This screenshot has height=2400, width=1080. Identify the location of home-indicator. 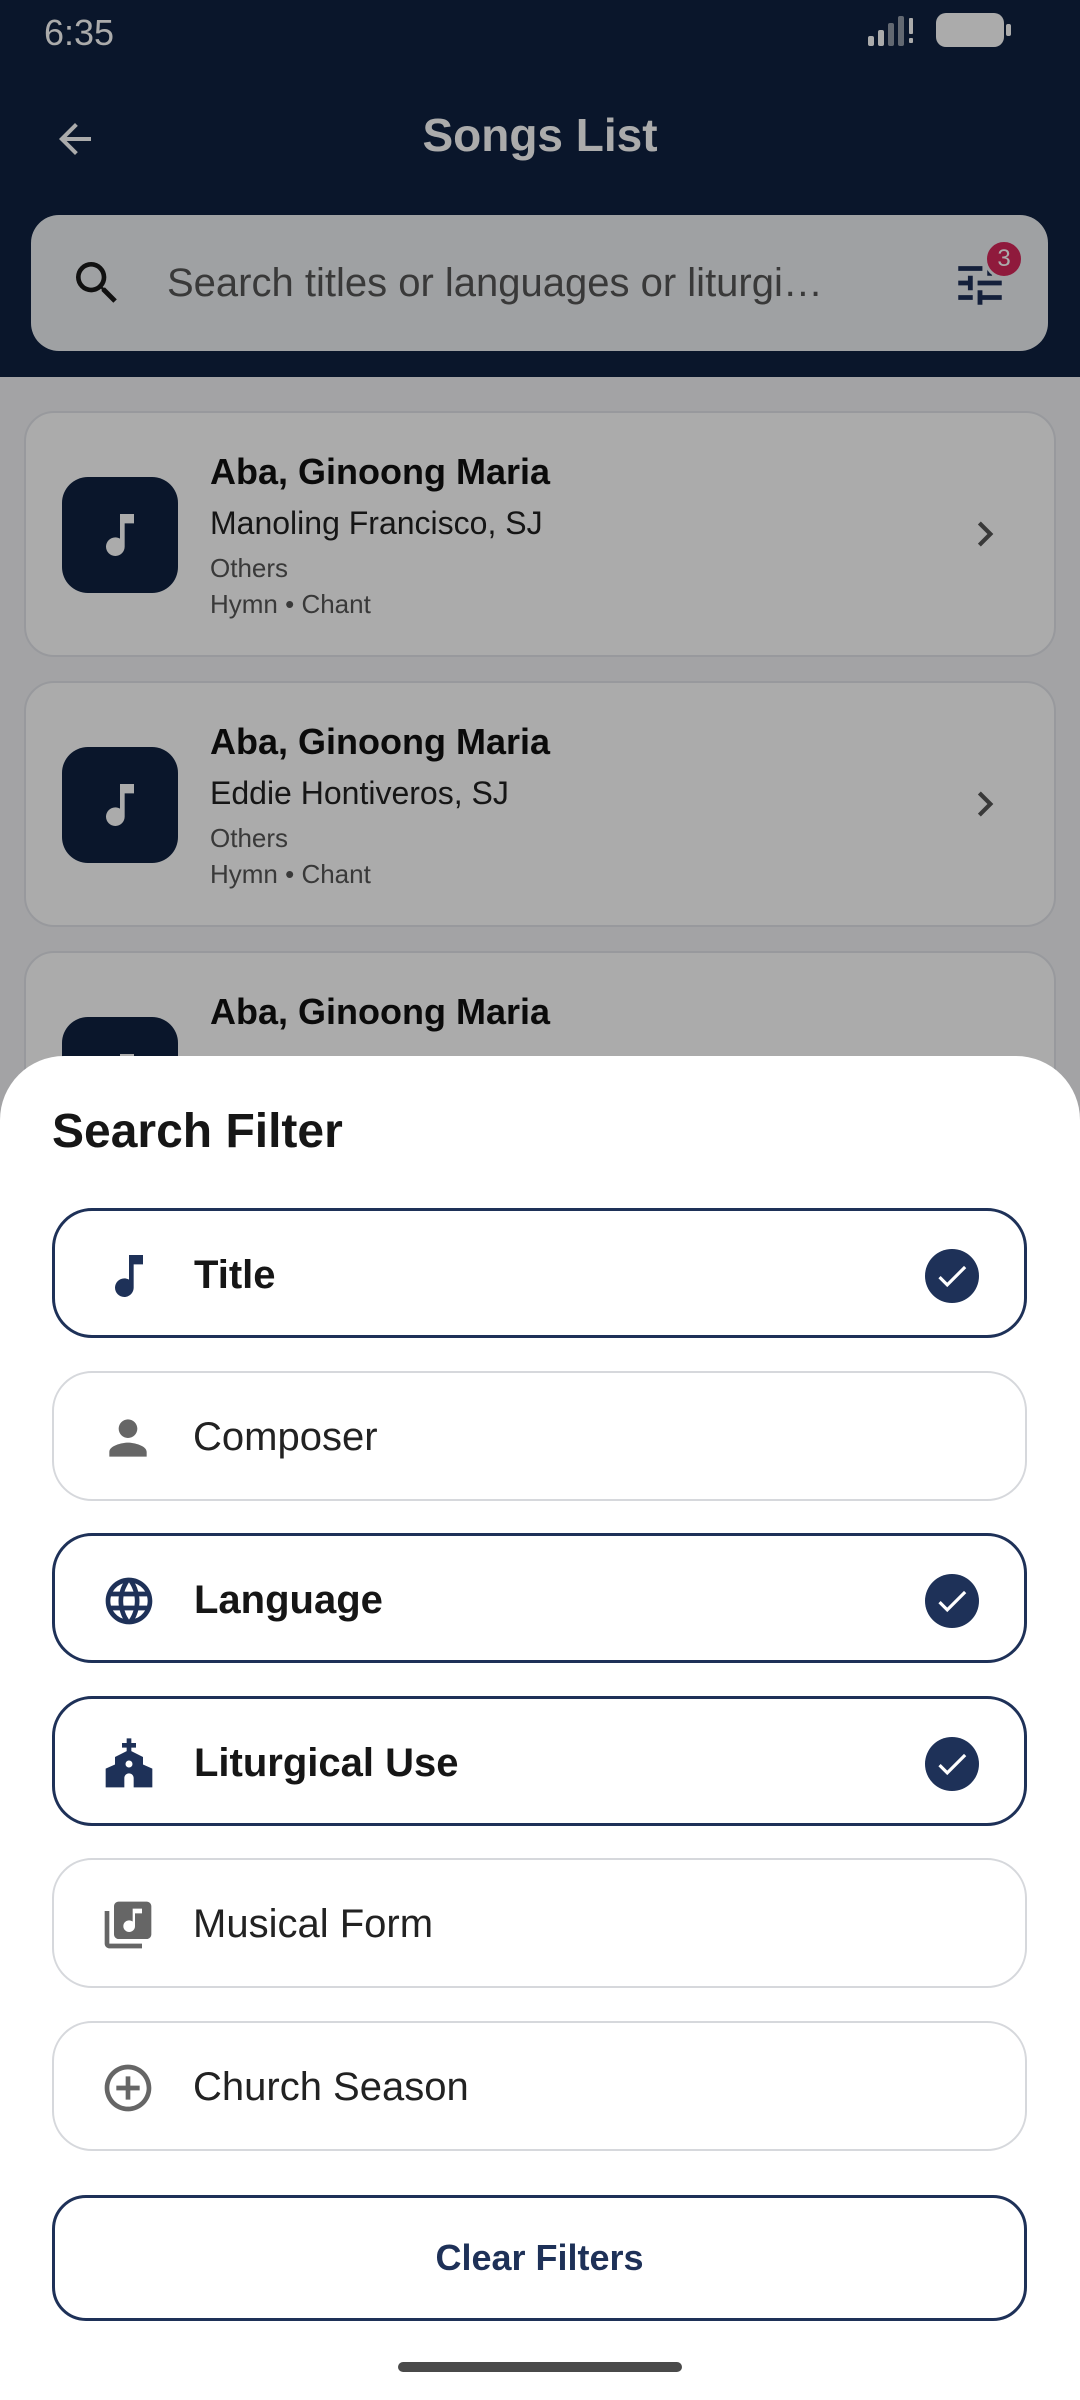
(540, 2367).